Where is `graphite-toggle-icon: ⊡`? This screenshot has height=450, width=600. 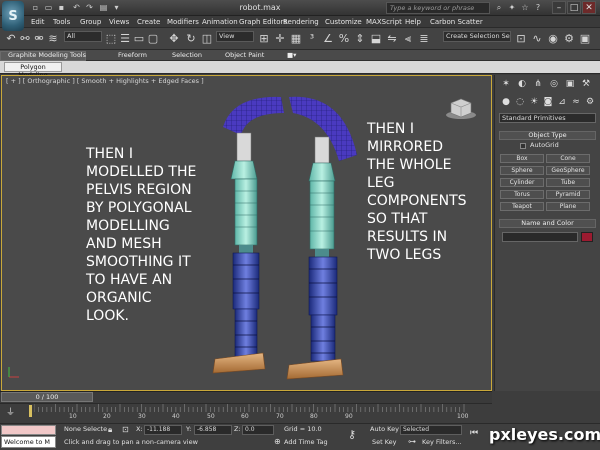
graphite-toggle-icon: ⊡ is located at coordinates (521, 38).